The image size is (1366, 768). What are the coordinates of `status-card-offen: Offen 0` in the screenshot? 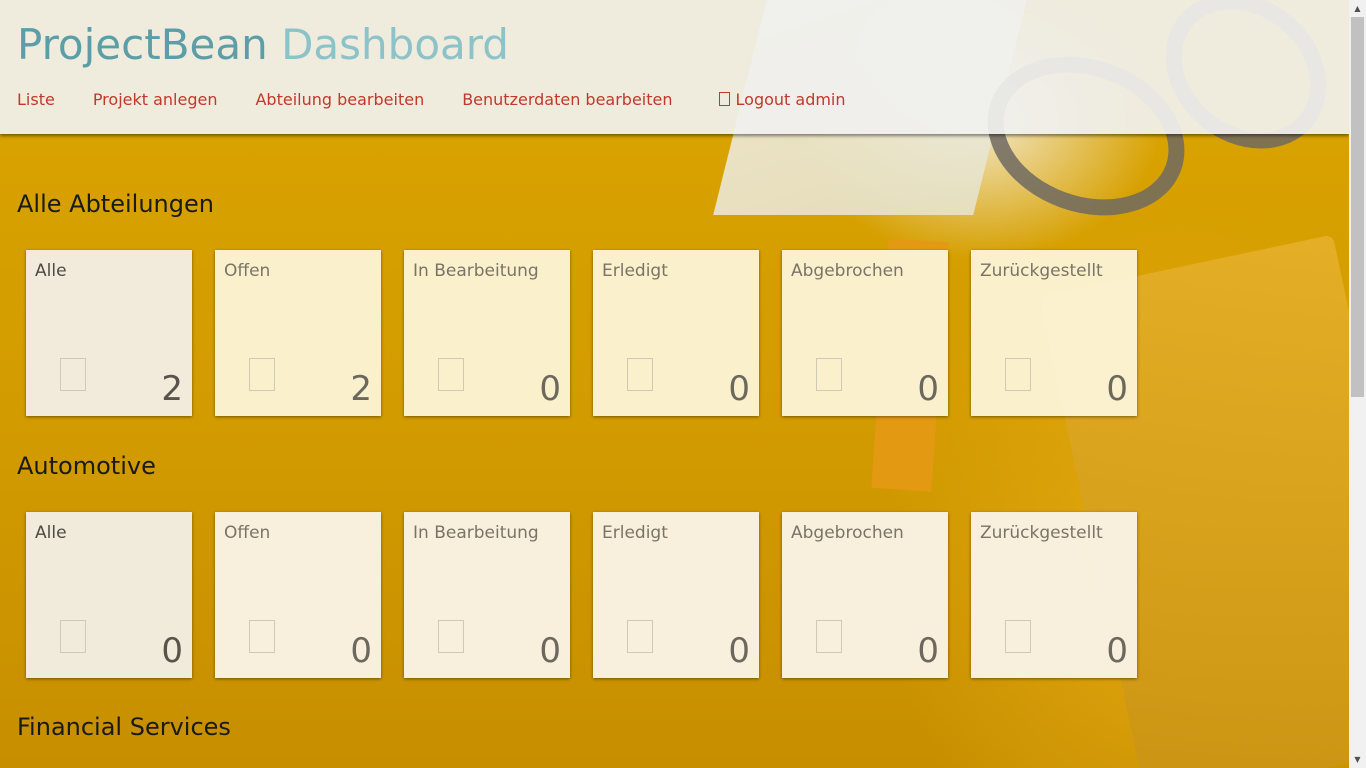 It's located at (298, 595).